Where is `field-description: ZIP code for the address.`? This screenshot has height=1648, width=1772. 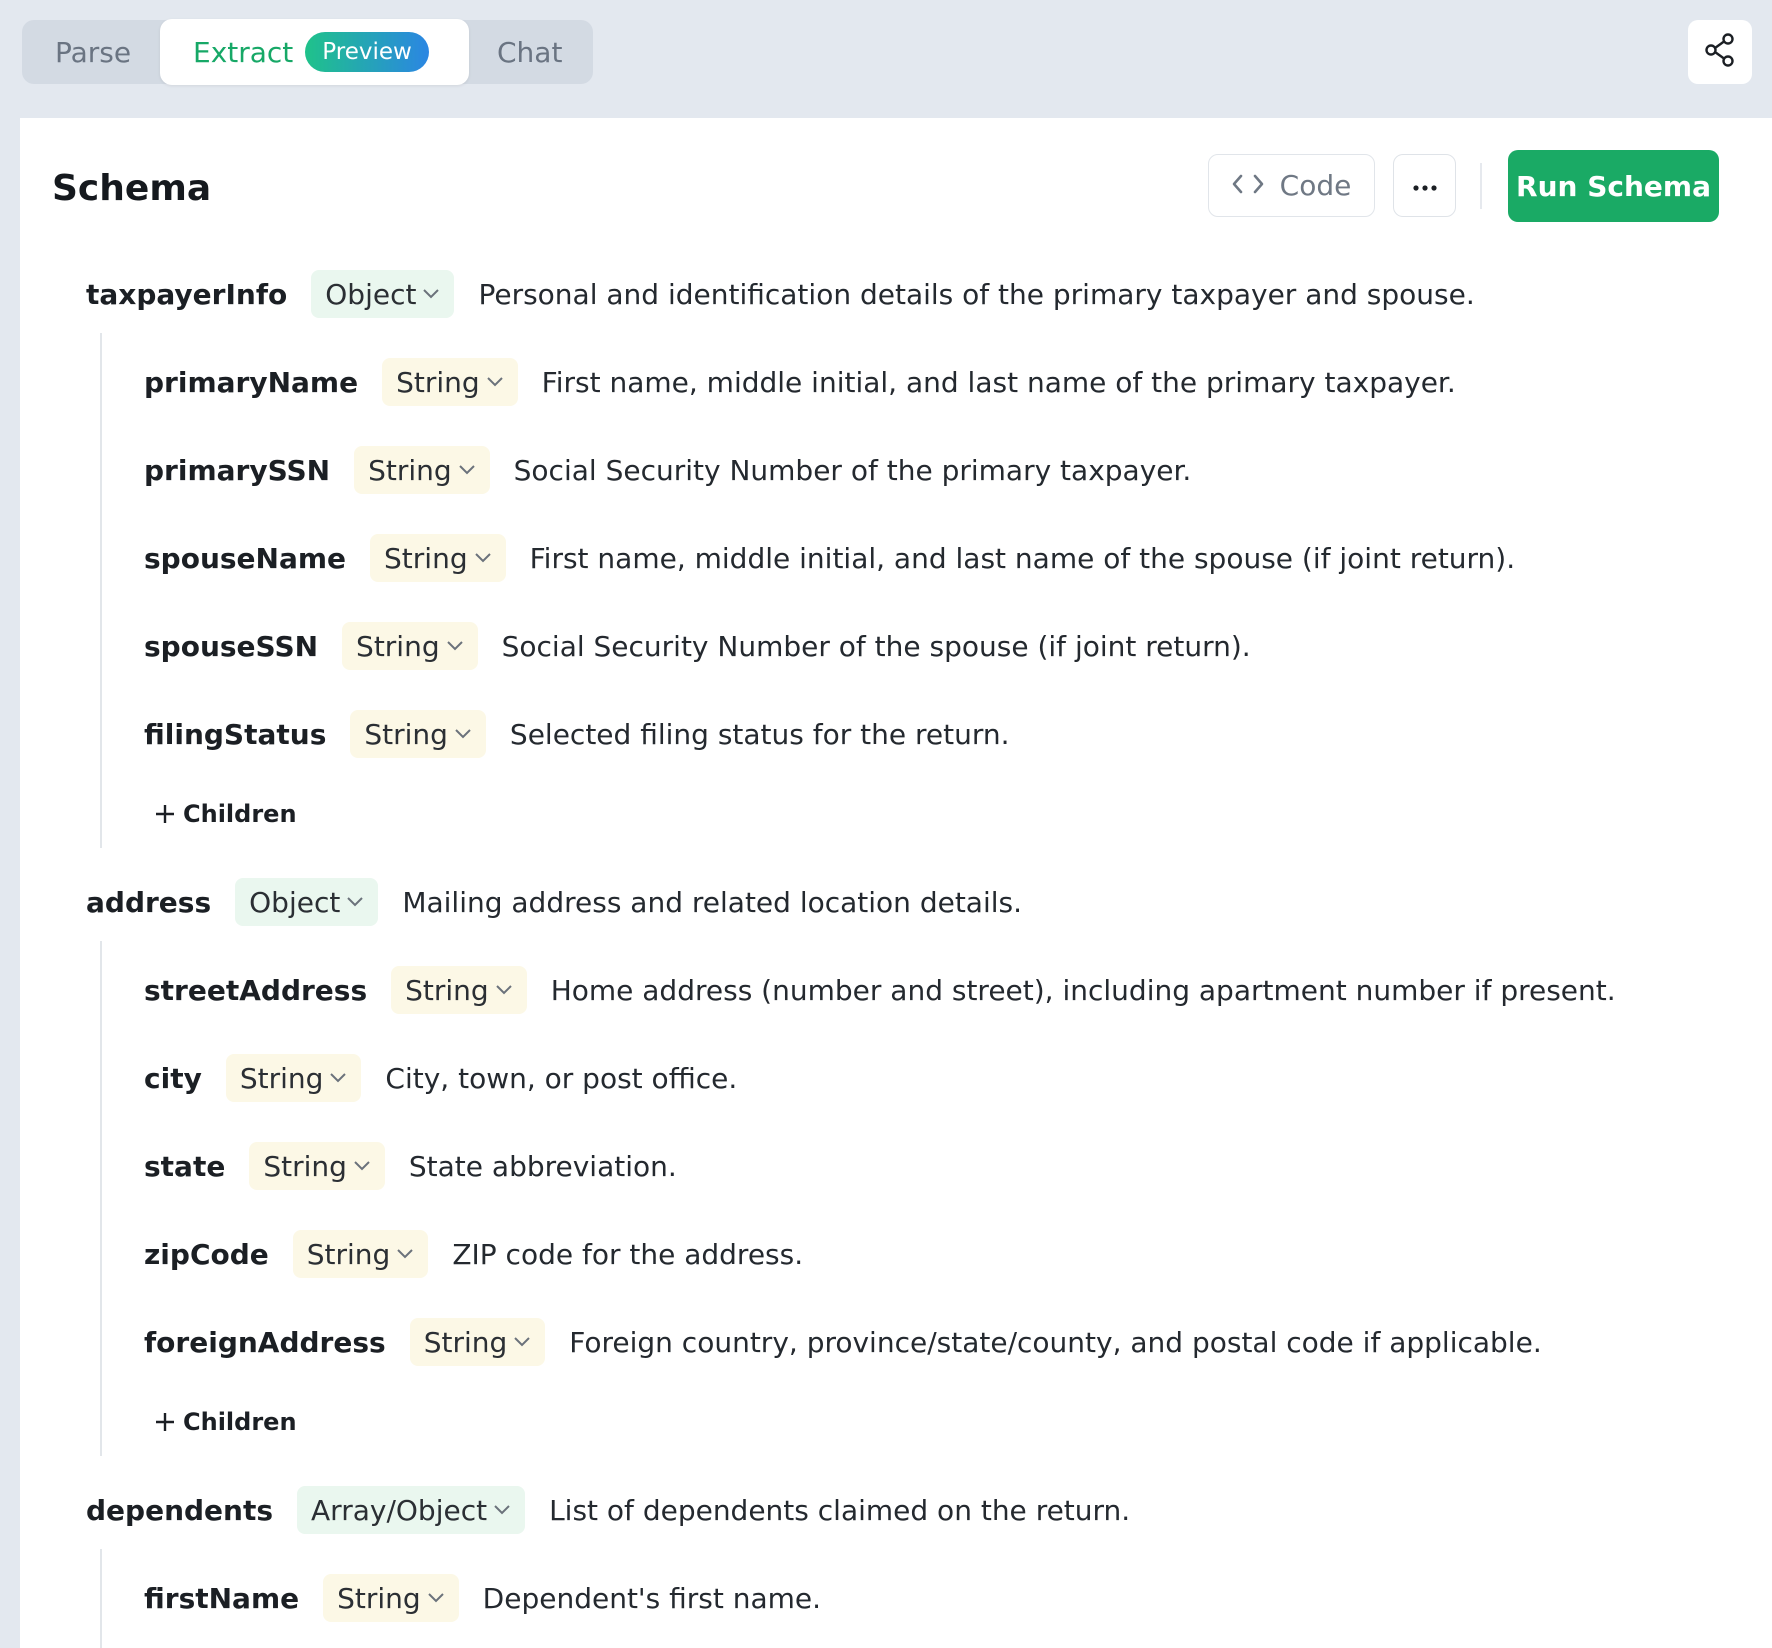 field-description: ZIP code for the address. is located at coordinates (627, 1254).